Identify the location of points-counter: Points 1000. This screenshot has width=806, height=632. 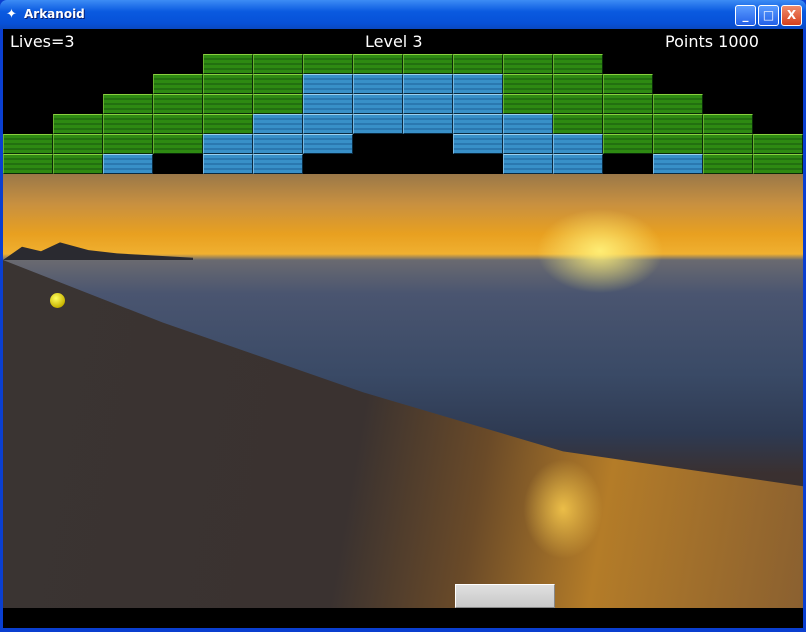
(712, 41).